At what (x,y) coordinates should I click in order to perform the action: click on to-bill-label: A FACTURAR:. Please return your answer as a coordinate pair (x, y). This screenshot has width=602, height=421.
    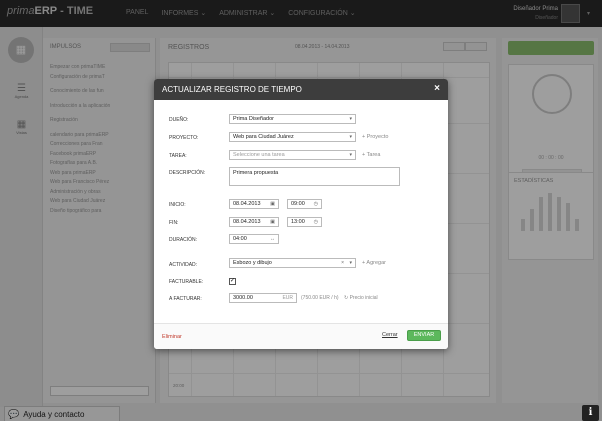
    Looking at the image, I should click on (185, 299).